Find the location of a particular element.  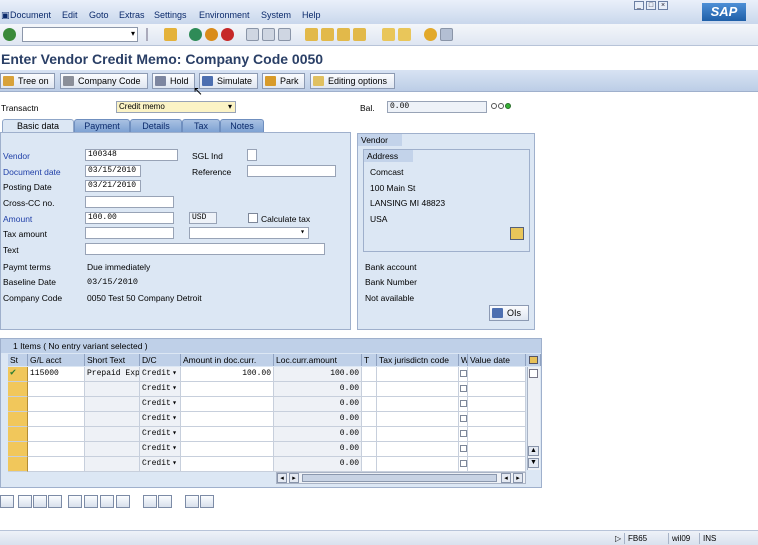

cross-cc-field is located at coordinates (129, 202).